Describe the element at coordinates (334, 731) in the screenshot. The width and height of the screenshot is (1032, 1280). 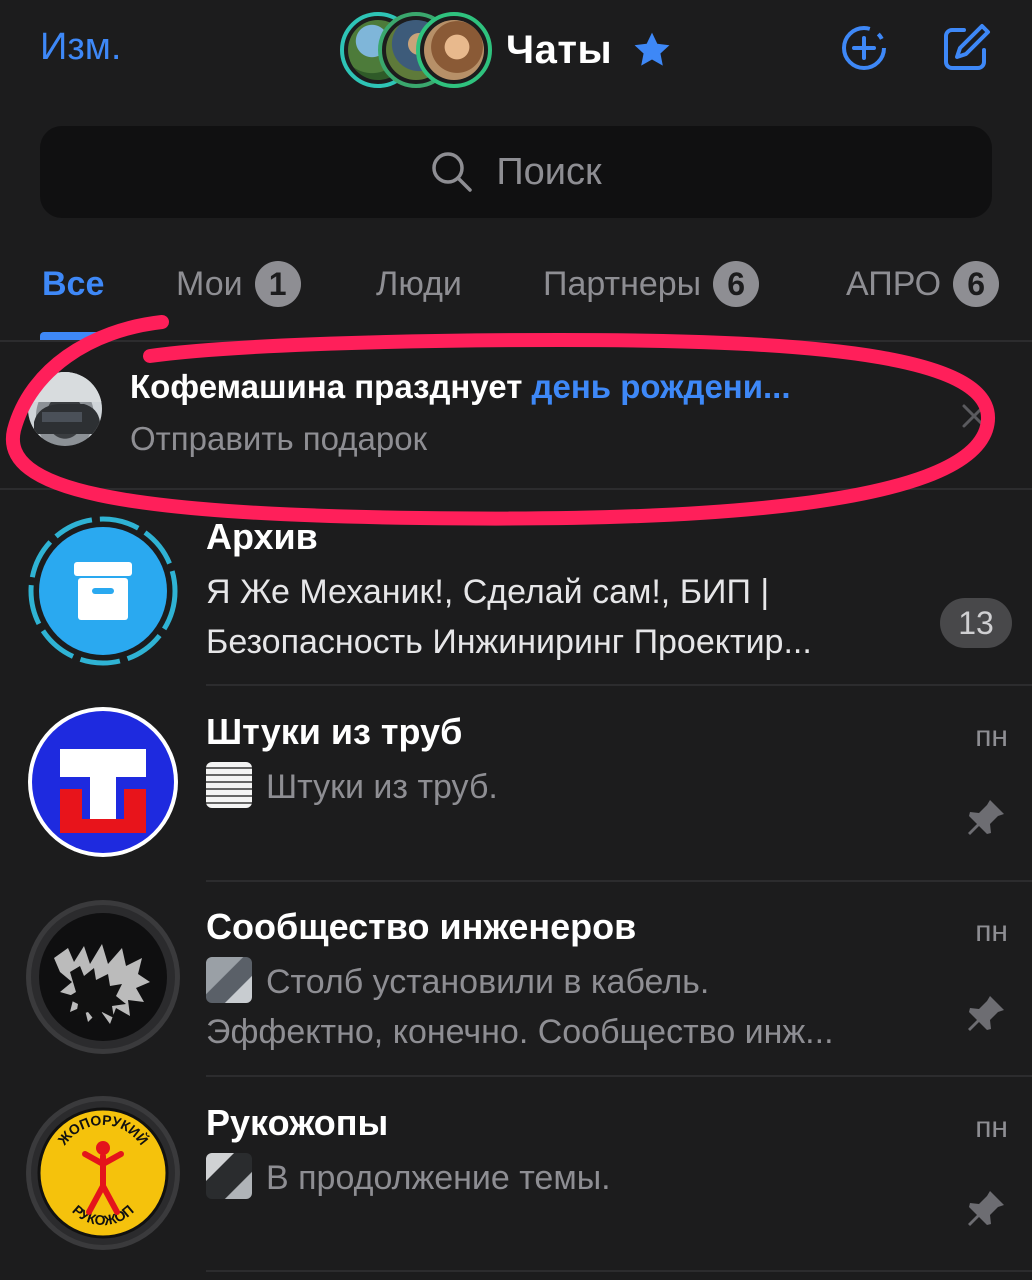
I see `chat-name: Штуки из труб` at that location.